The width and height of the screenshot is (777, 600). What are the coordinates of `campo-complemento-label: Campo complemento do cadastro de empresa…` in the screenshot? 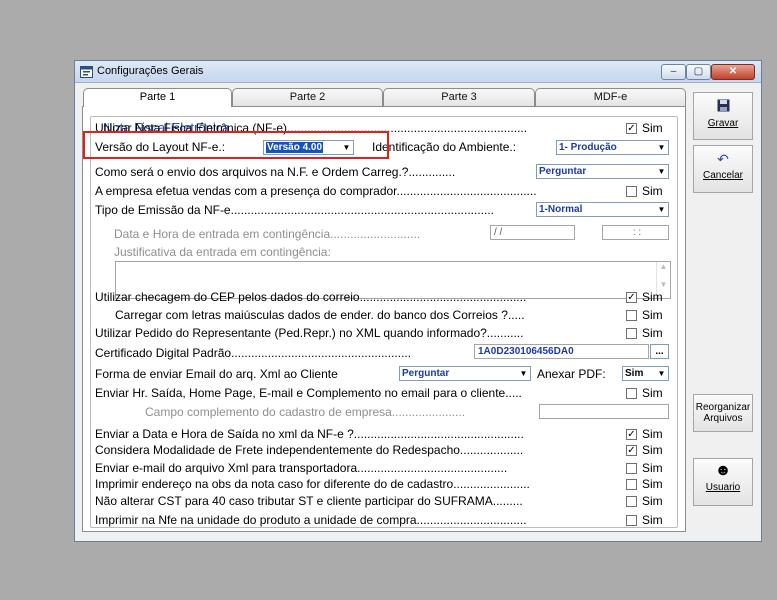 It's located at (305, 412).